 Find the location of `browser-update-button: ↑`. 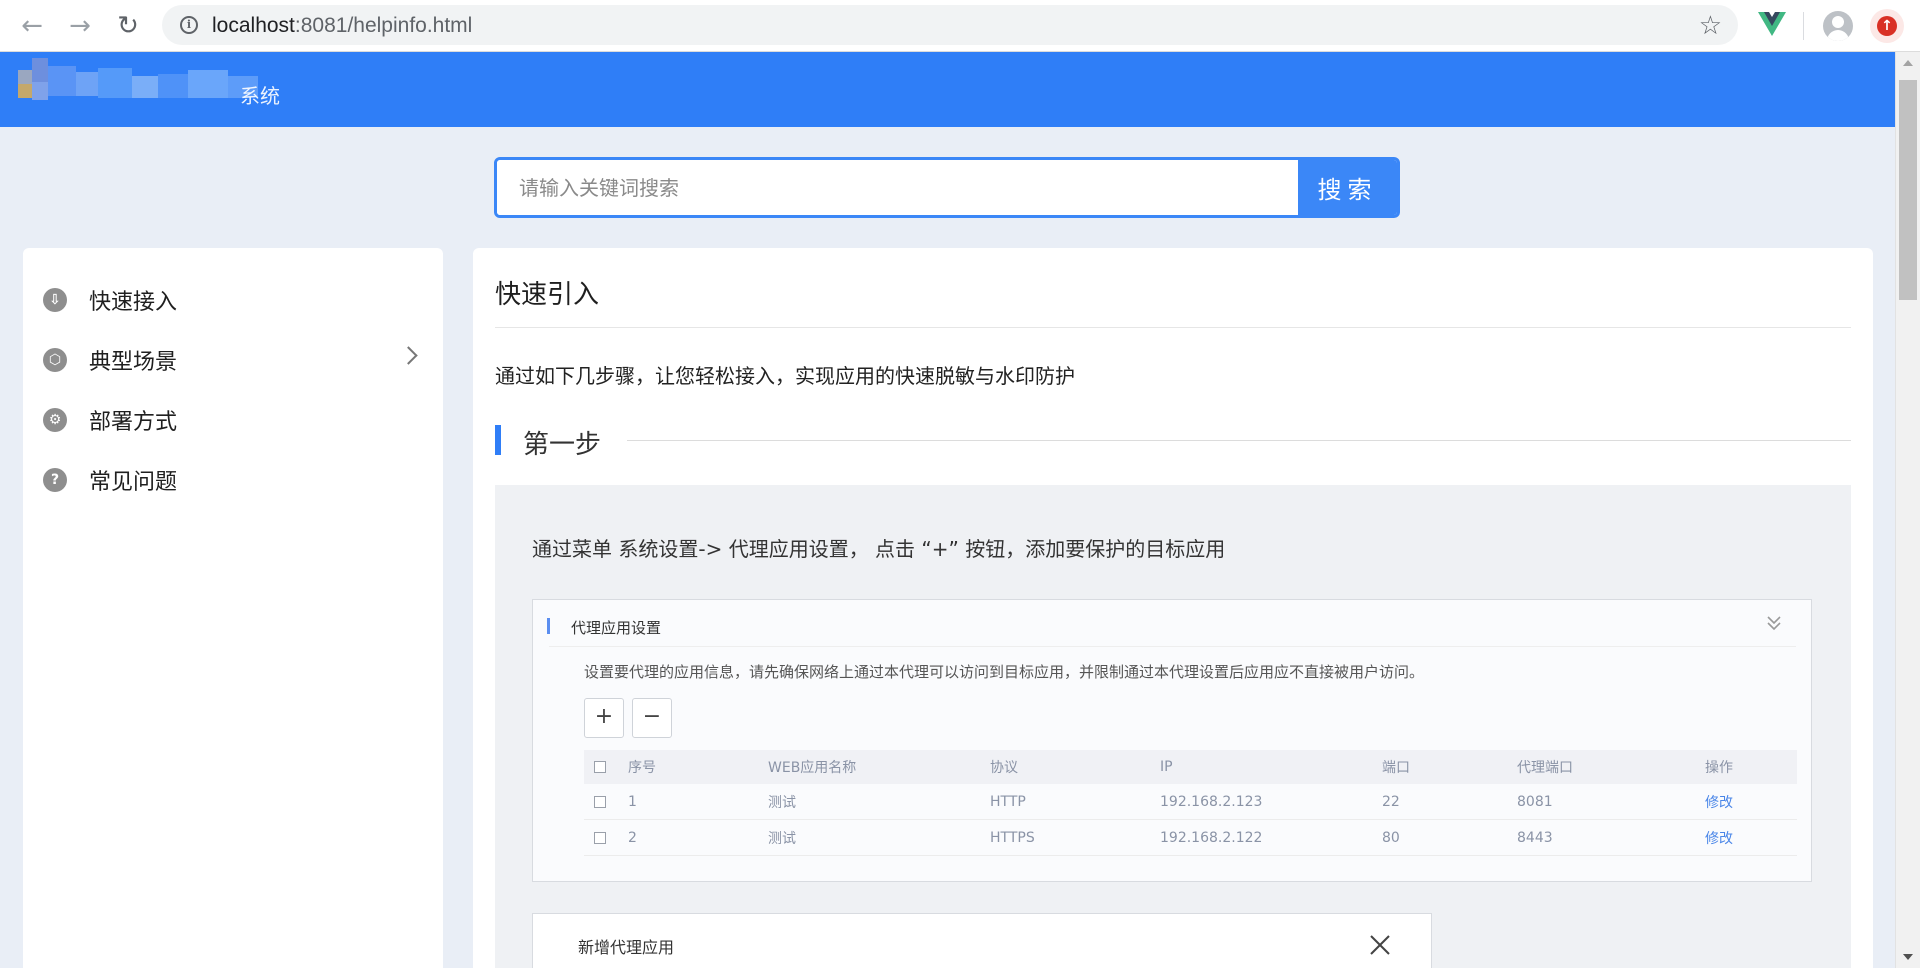

browser-update-button: ↑ is located at coordinates (1887, 26).